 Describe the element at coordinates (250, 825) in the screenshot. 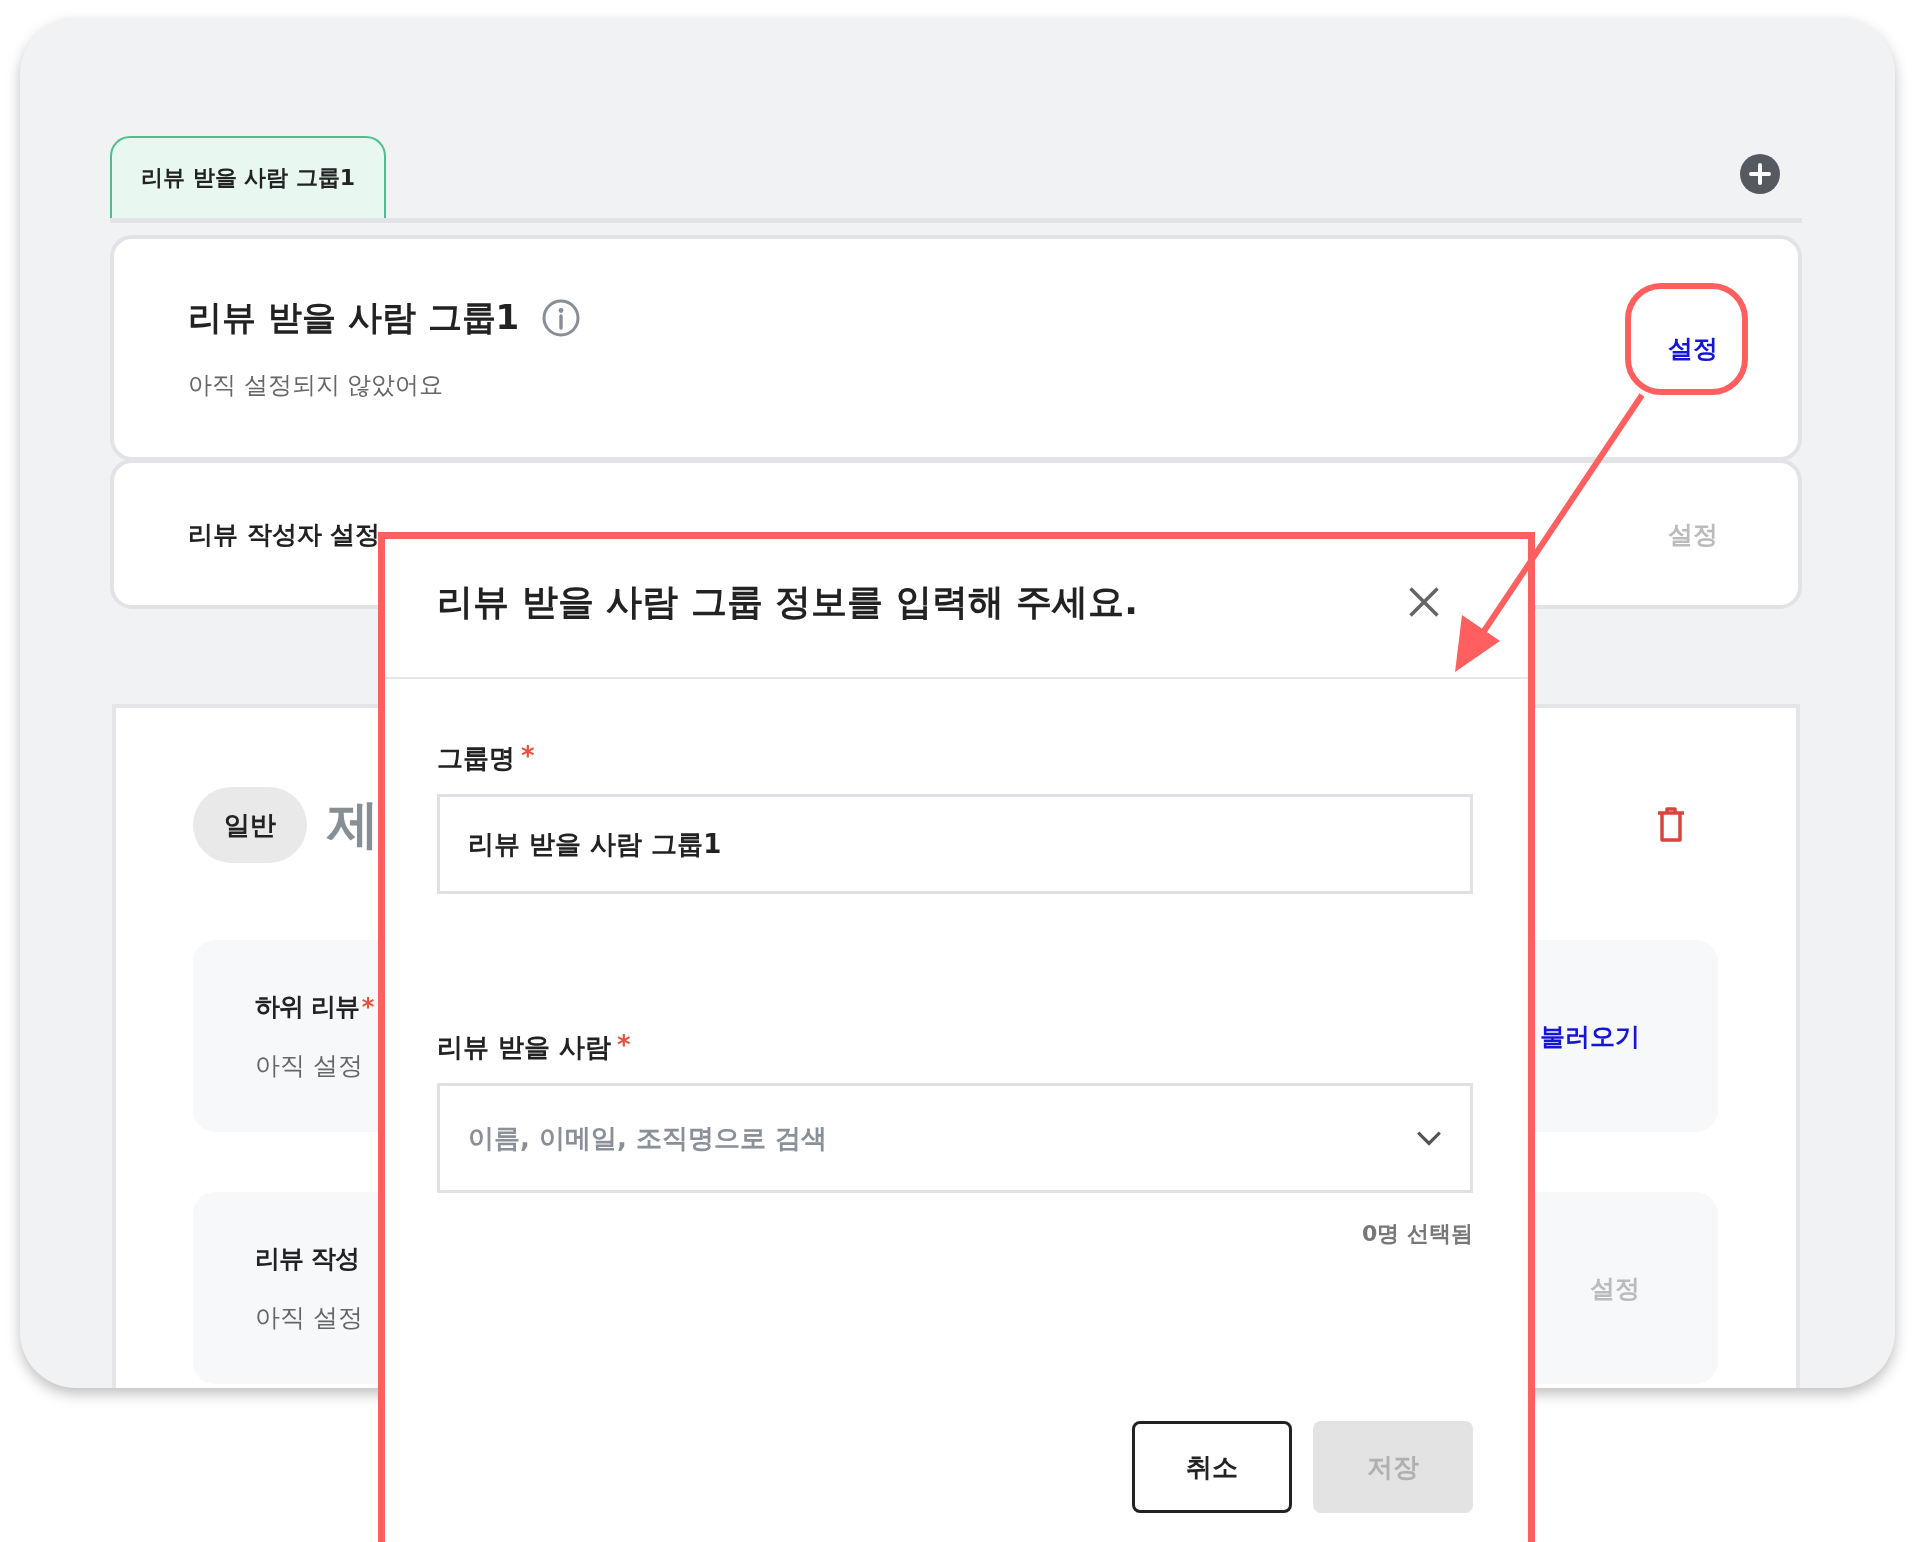

I see `category-badge: 일반` at that location.